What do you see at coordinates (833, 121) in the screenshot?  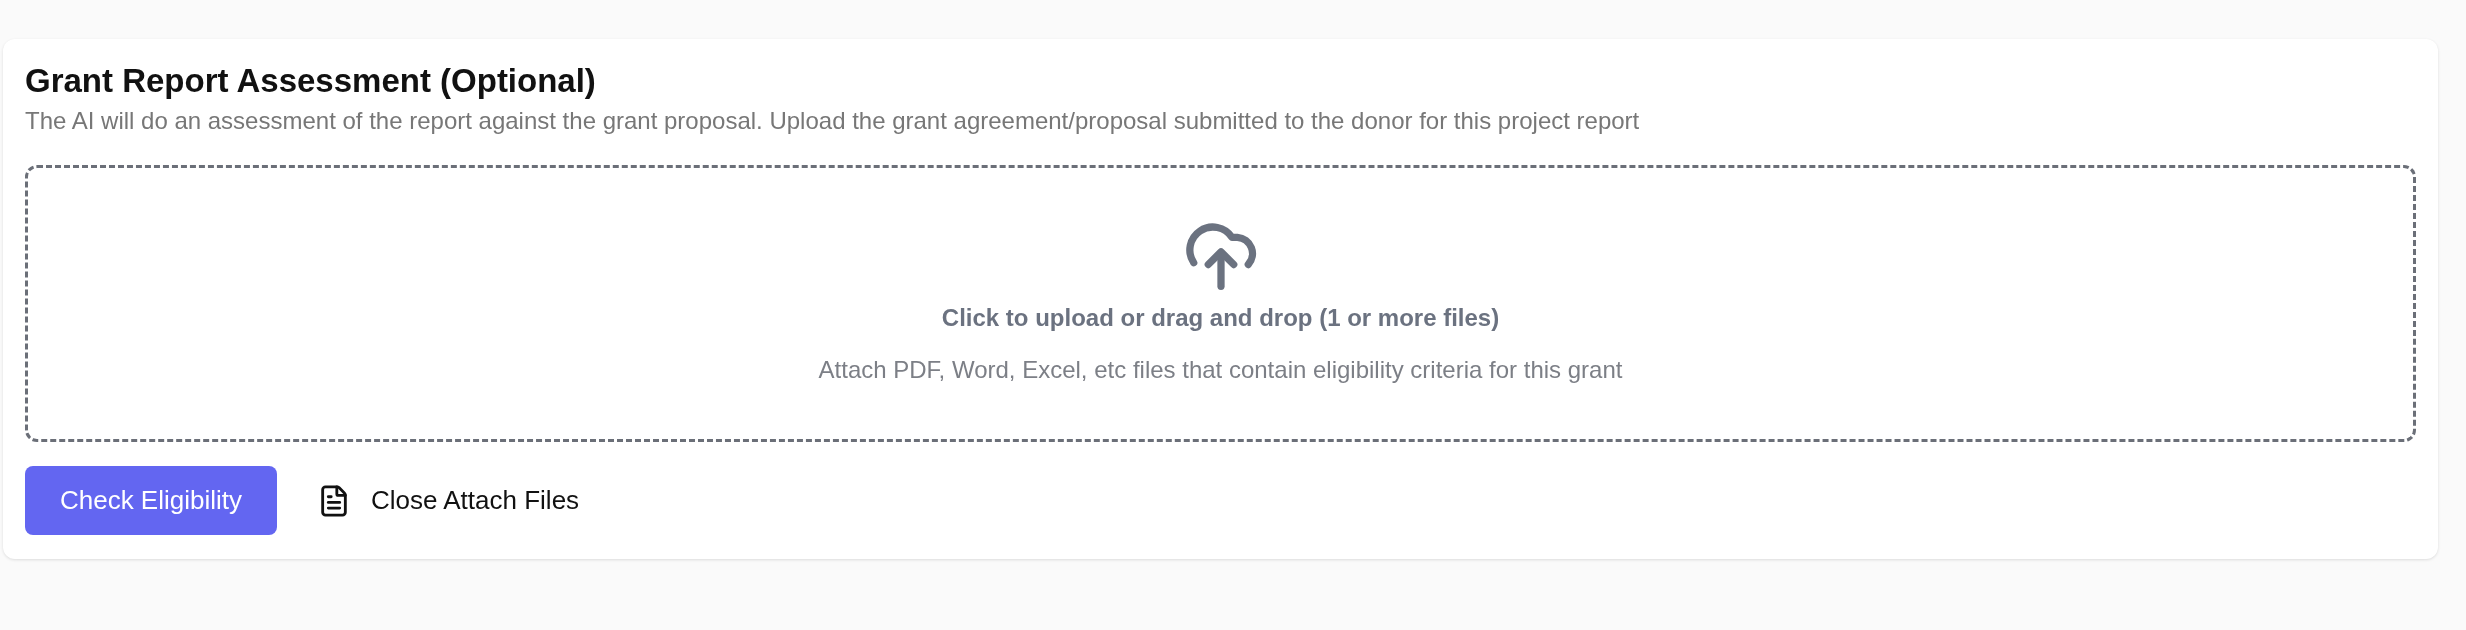 I see `section-description: The AI will do an assessment of the report against the grant proposal. Upload the grant agreement/proposal submitted to the donor for this project report` at bounding box center [833, 121].